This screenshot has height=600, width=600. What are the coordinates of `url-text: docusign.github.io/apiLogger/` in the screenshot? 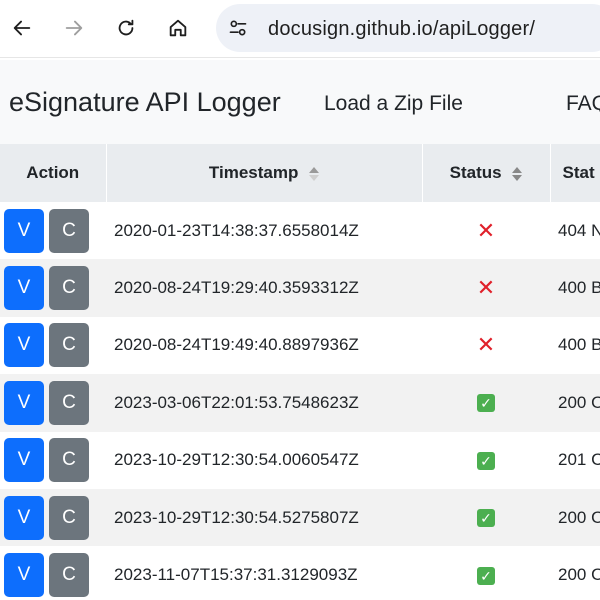 It's located at (402, 29).